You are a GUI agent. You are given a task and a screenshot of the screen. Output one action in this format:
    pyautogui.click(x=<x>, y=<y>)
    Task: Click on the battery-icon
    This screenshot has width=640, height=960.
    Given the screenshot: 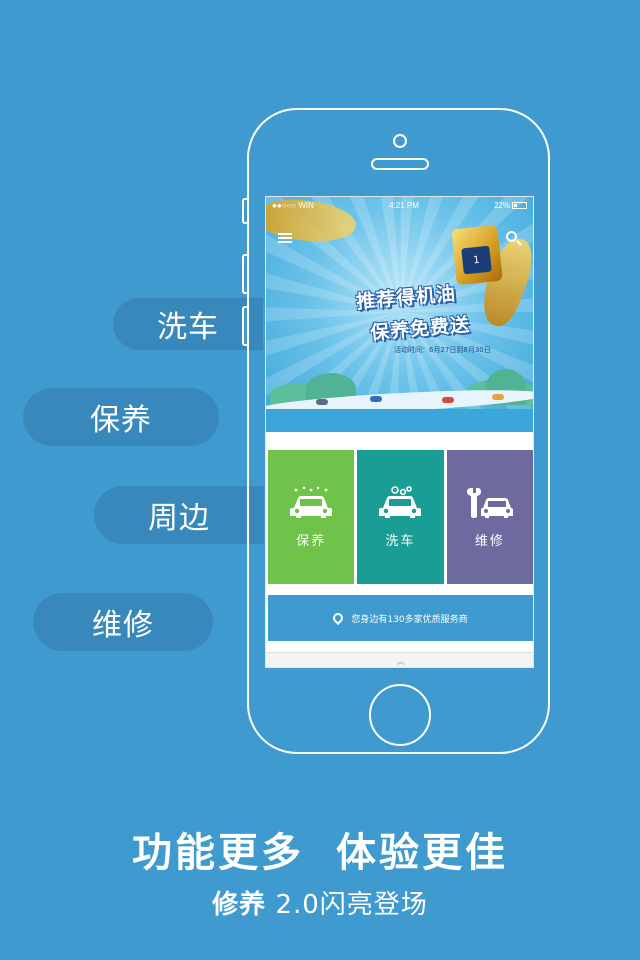 What is the action you would take?
    pyautogui.click(x=519, y=205)
    